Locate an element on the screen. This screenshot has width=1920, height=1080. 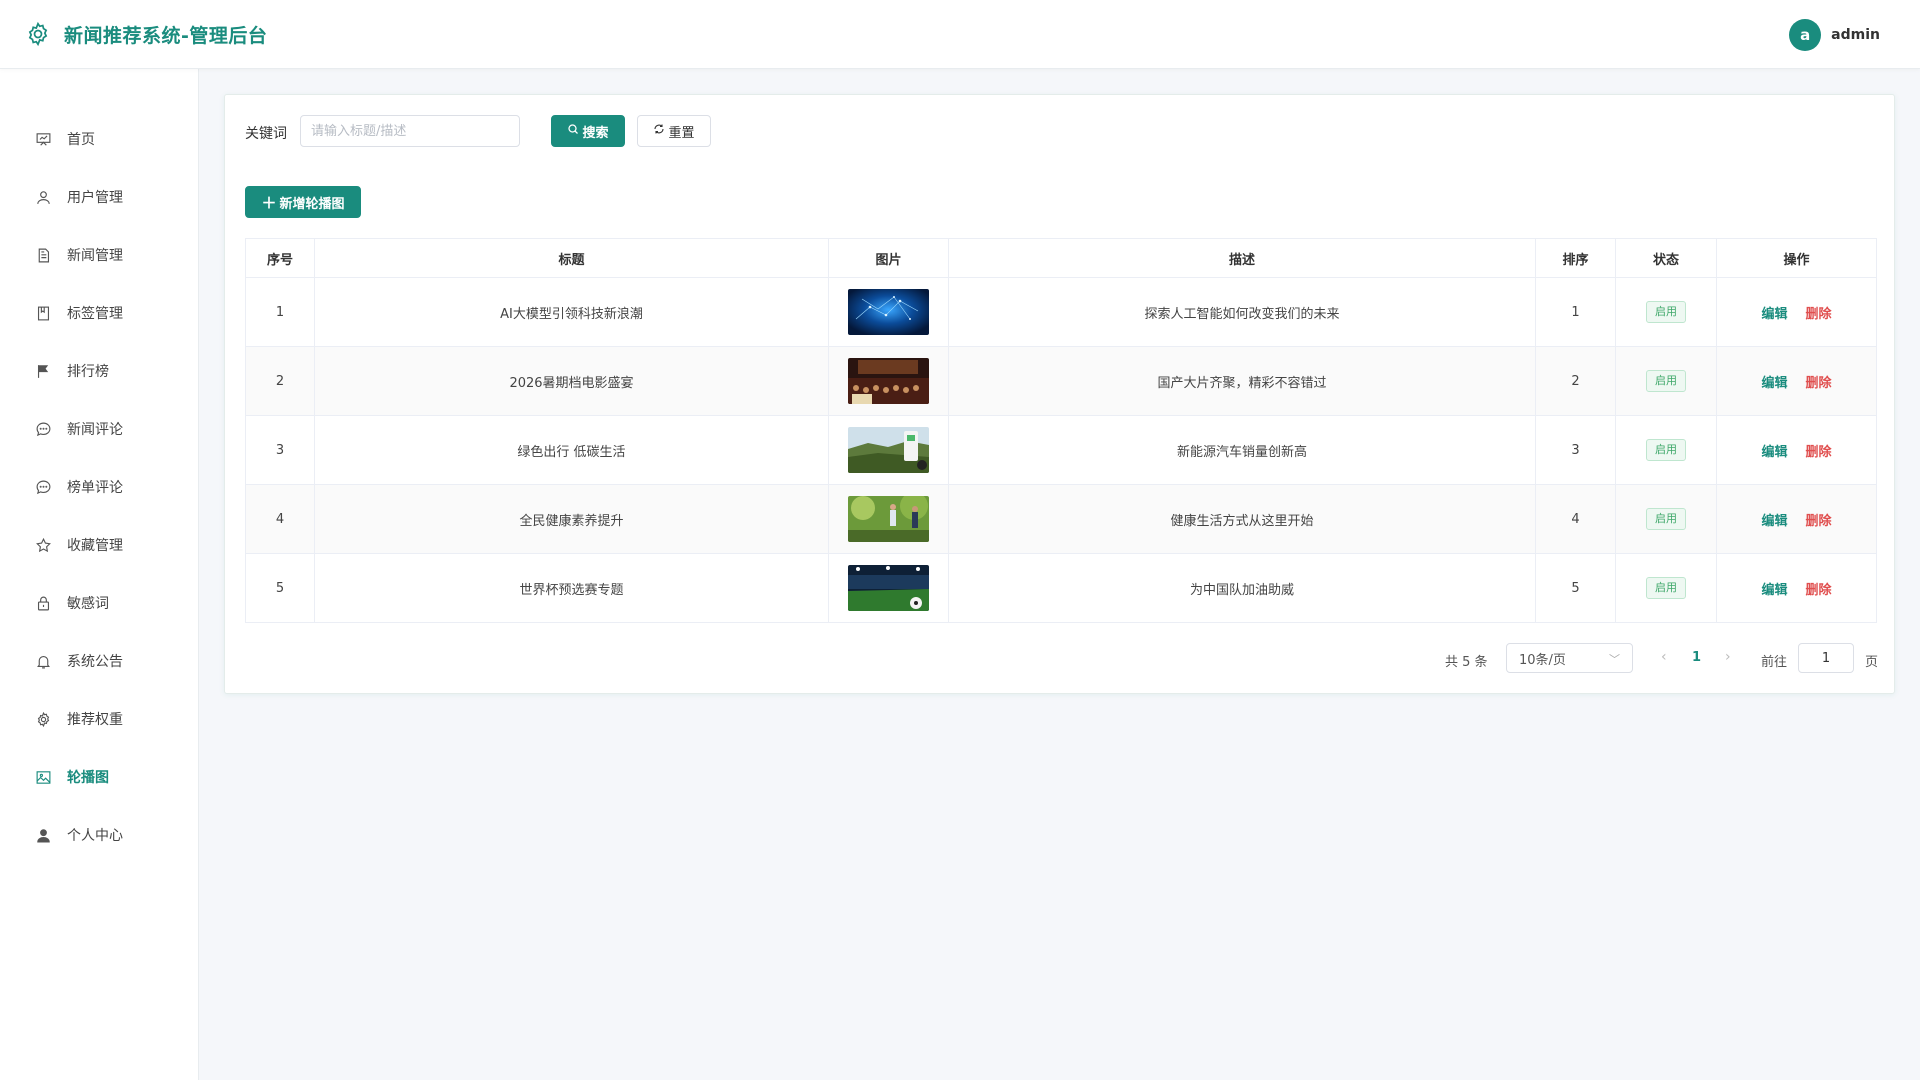
outdoor-fitness-image is located at coordinates (888, 519).